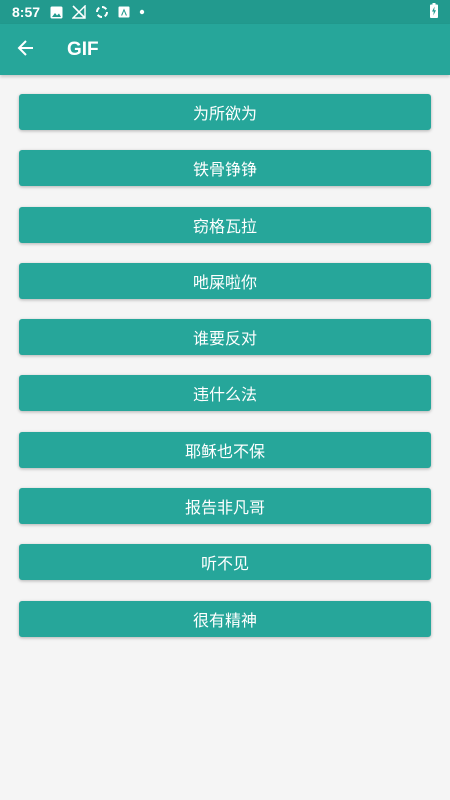 The image size is (450, 800). What do you see at coordinates (225, 393) in the screenshot?
I see `gif-button-6: 违什么法` at bounding box center [225, 393].